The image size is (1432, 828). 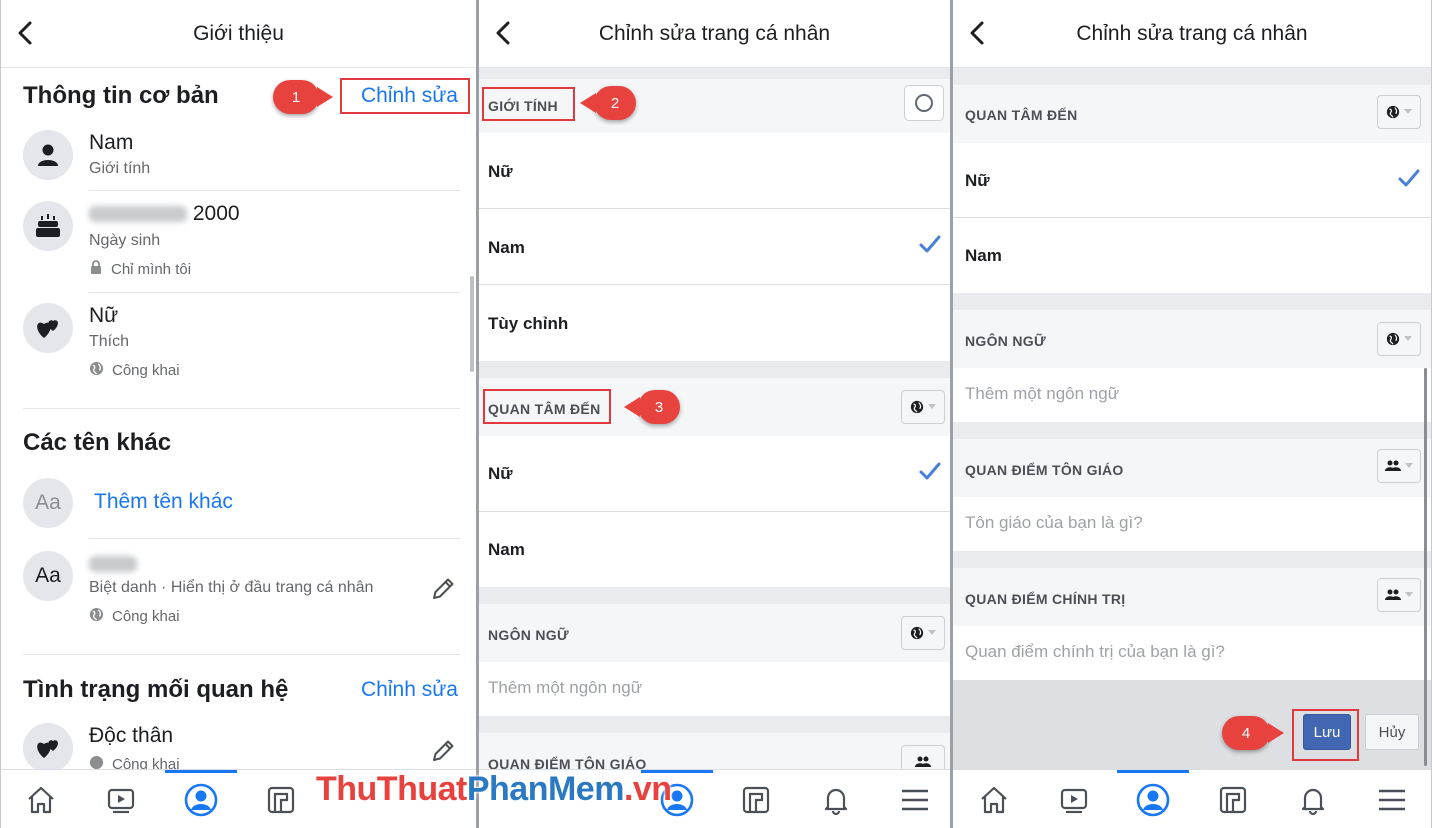 I want to click on radio-circle-icon, so click(x=924, y=103).